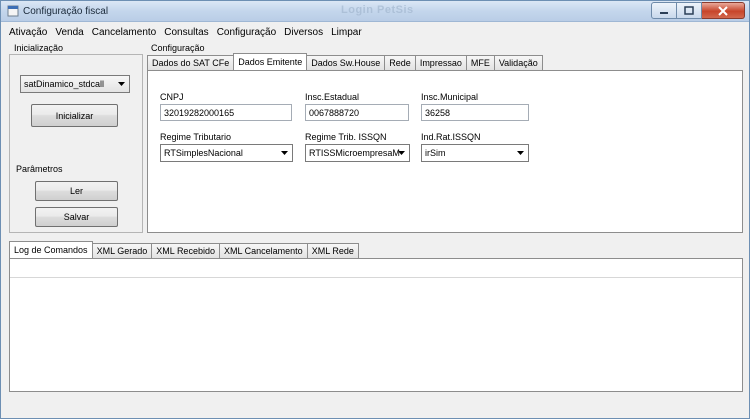  What do you see at coordinates (346, 32) in the screenshot?
I see `menu-limpar: Limpar` at bounding box center [346, 32].